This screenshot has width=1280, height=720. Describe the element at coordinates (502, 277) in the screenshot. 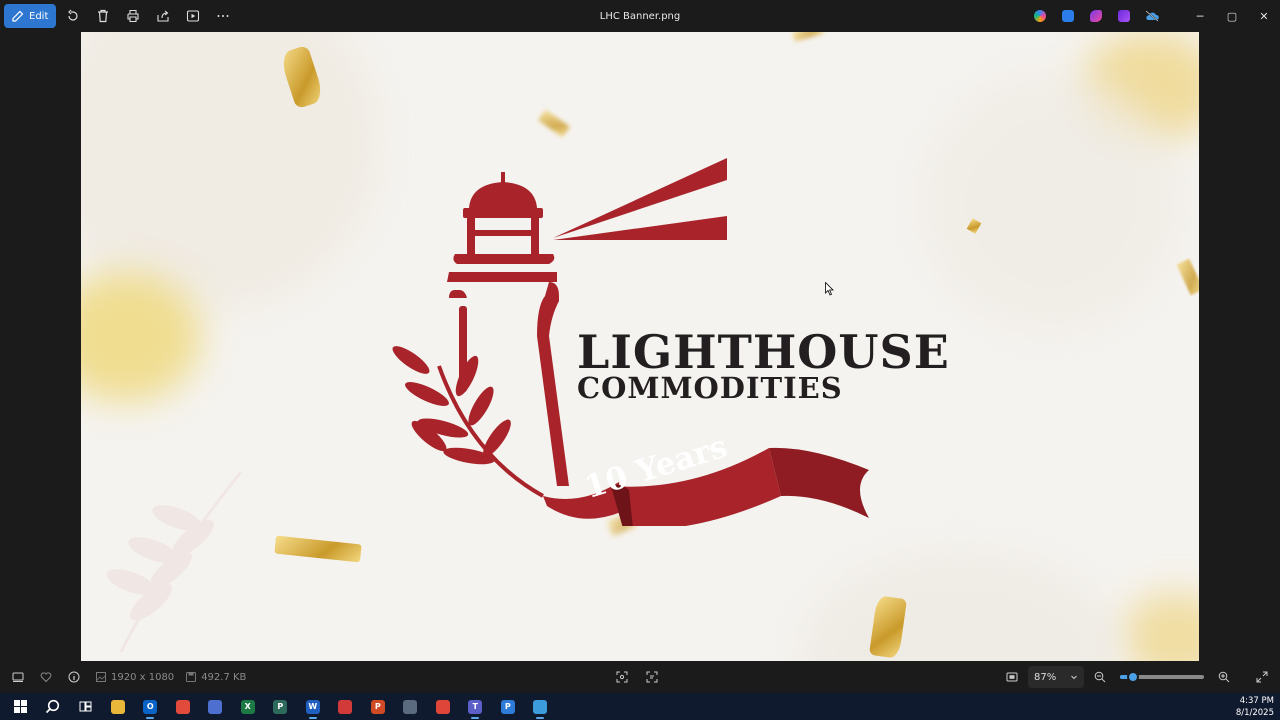

I see `lighthouse-platform` at that location.